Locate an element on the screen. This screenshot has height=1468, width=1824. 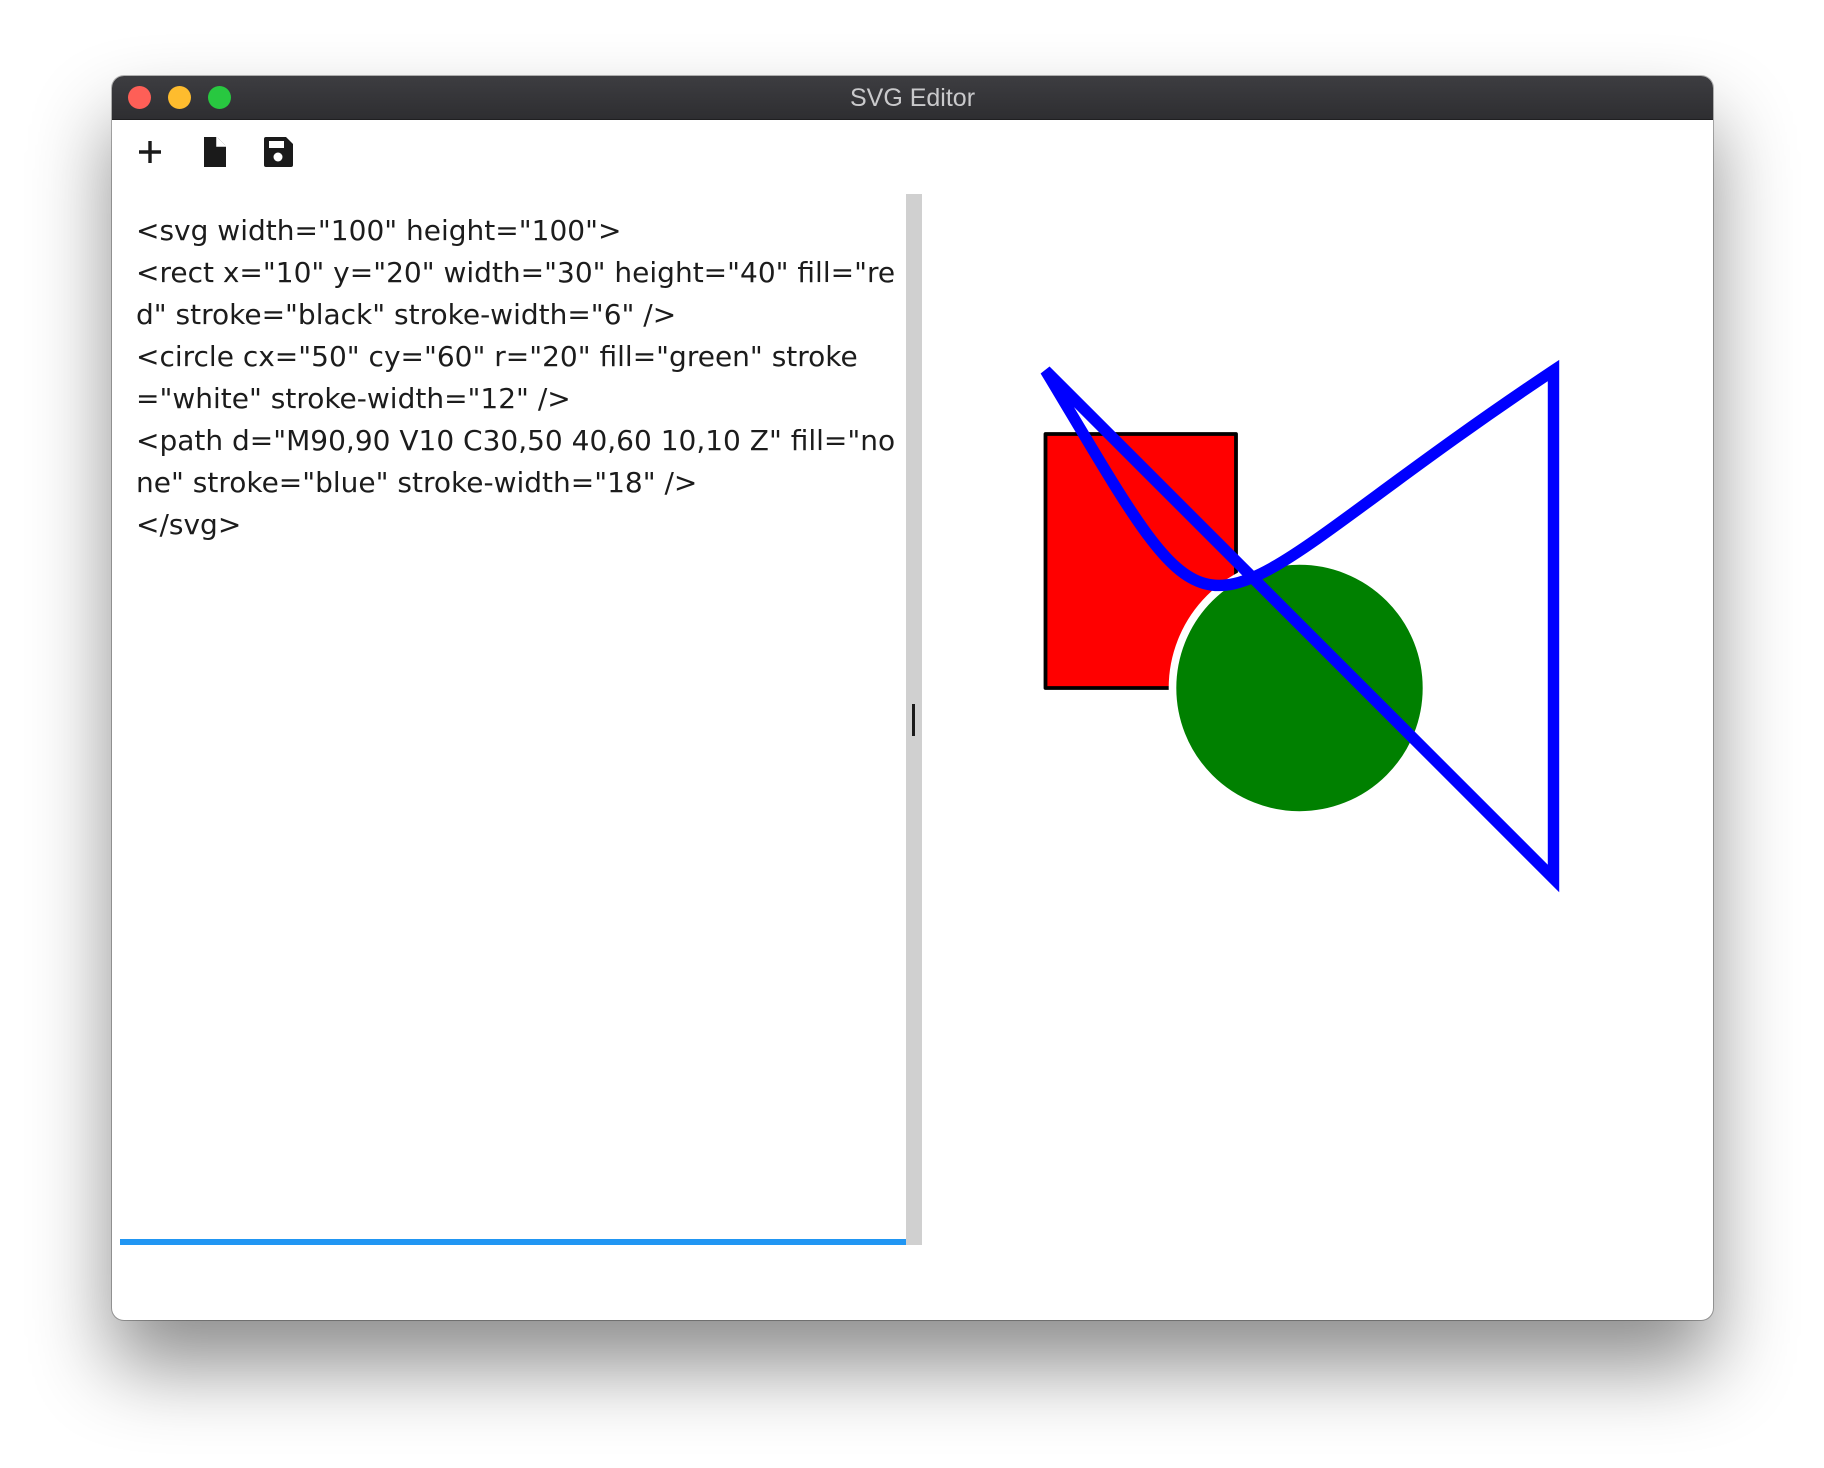
preview-circle is located at coordinates (1299, 688).